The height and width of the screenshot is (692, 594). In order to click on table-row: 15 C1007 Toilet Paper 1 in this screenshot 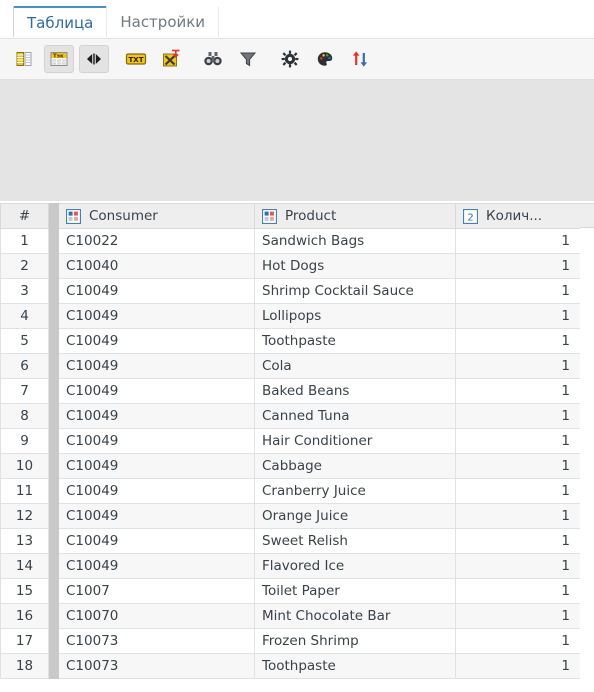, I will do `click(290, 591)`.